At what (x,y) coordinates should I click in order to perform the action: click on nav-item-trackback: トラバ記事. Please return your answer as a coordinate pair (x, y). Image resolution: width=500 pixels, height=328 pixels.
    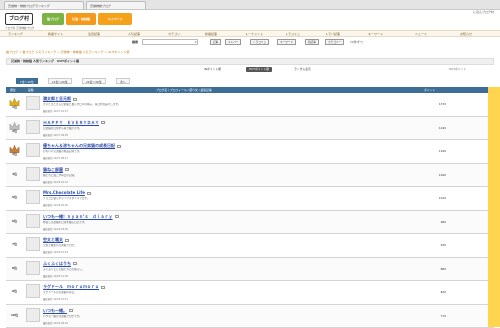
    Looking at the image, I should click on (332, 34).